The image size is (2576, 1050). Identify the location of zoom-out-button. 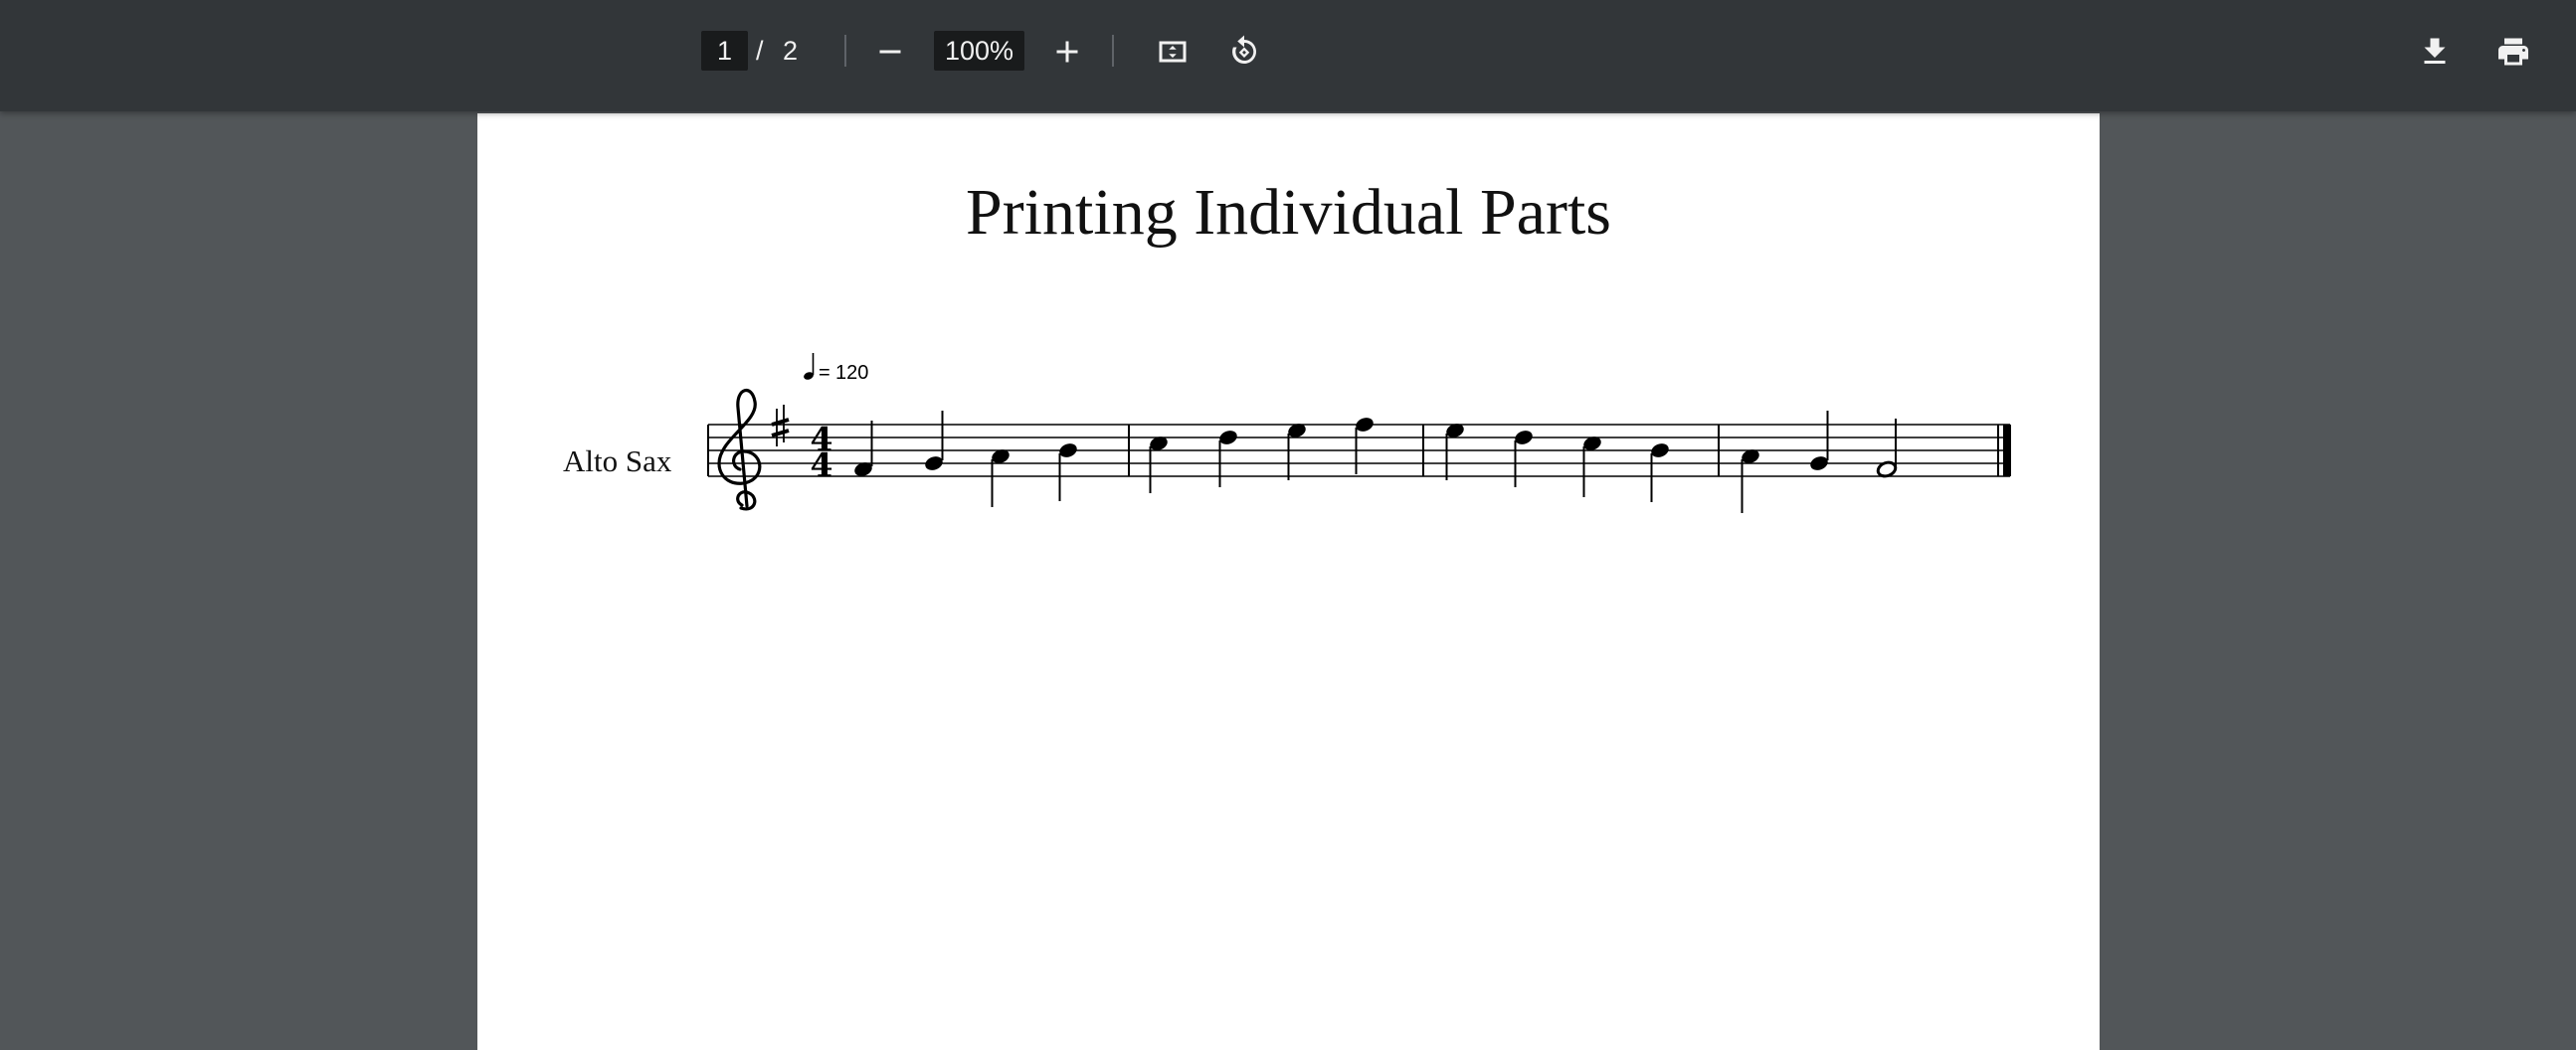
(890, 52).